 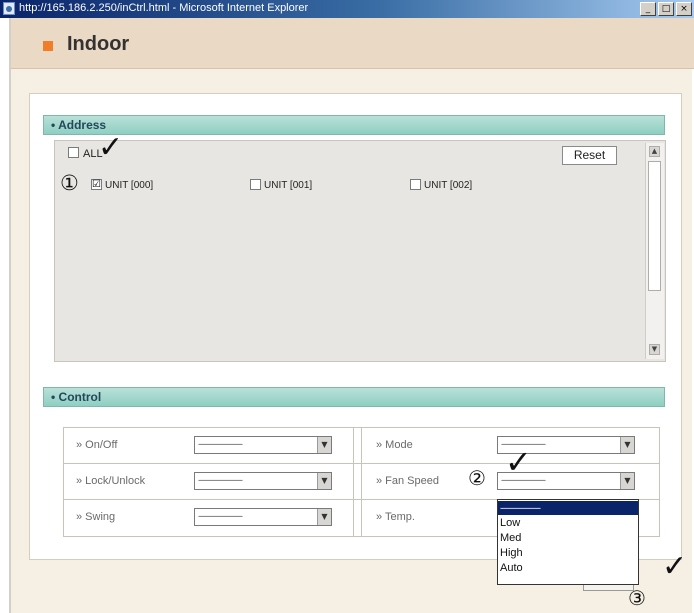 I want to click on maximize-button: □, so click(x=666, y=9).